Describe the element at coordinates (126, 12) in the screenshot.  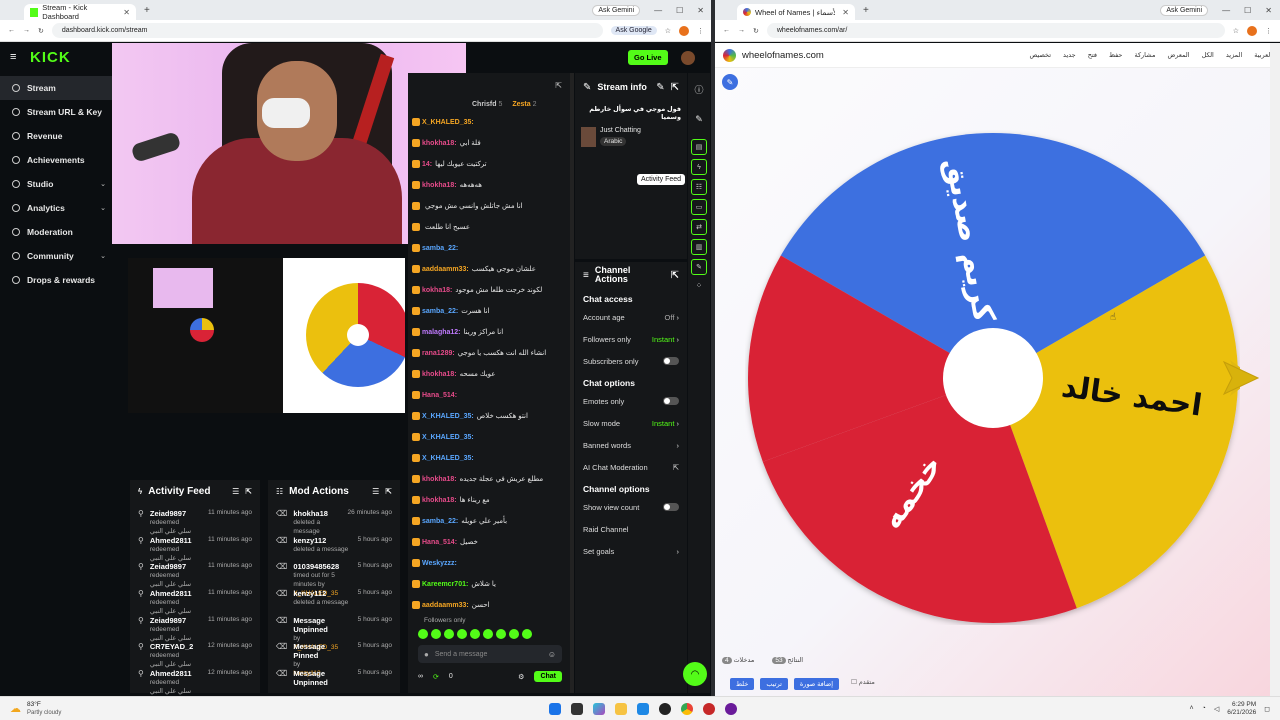
I see `close-tab-icon: ✕` at that location.